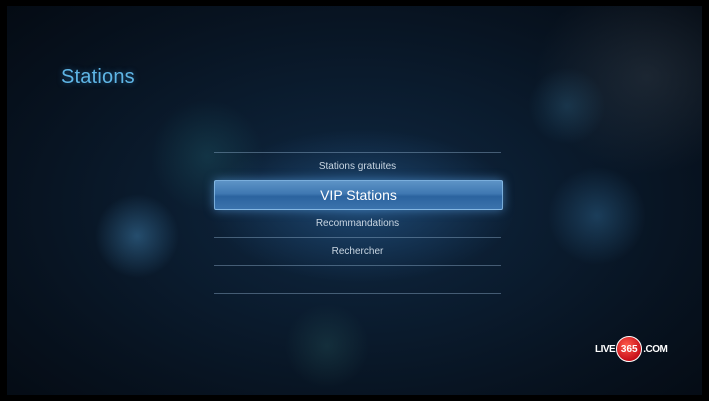 Image resolution: width=709 pixels, height=401 pixels. Describe the element at coordinates (357, 166) in the screenshot. I see `menu-item-stations-gratuites: Stations gratuites` at that location.